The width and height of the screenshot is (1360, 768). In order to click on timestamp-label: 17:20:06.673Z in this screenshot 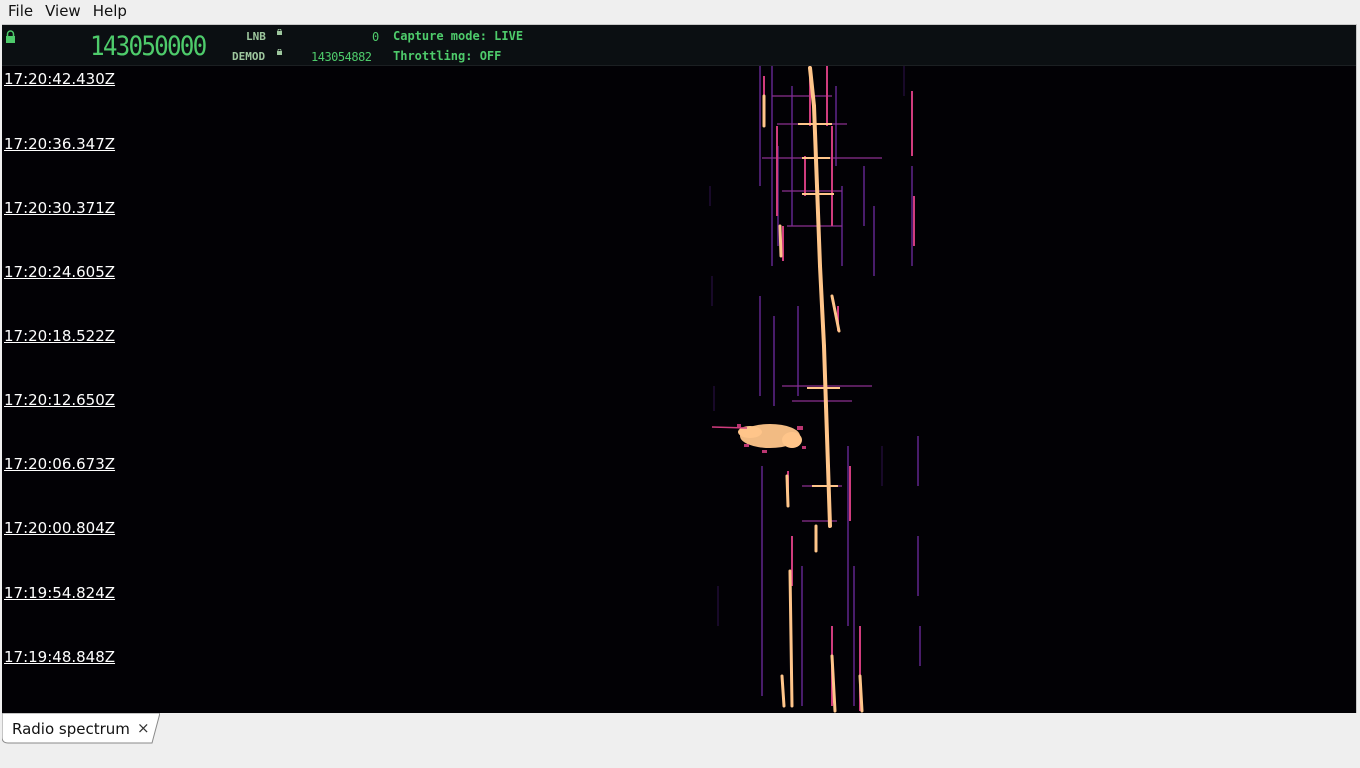, I will do `click(60, 464)`.